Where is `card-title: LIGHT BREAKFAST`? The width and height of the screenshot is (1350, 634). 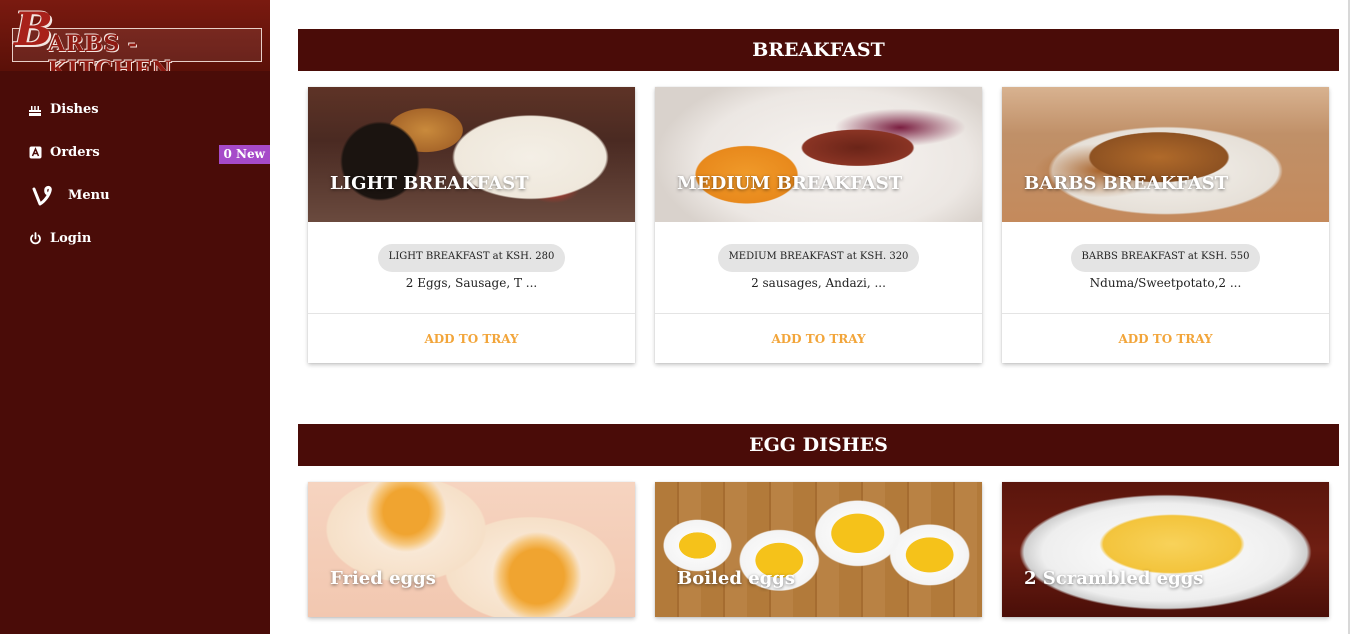
card-title: LIGHT BREAKFAST is located at coordinates (429, 183).